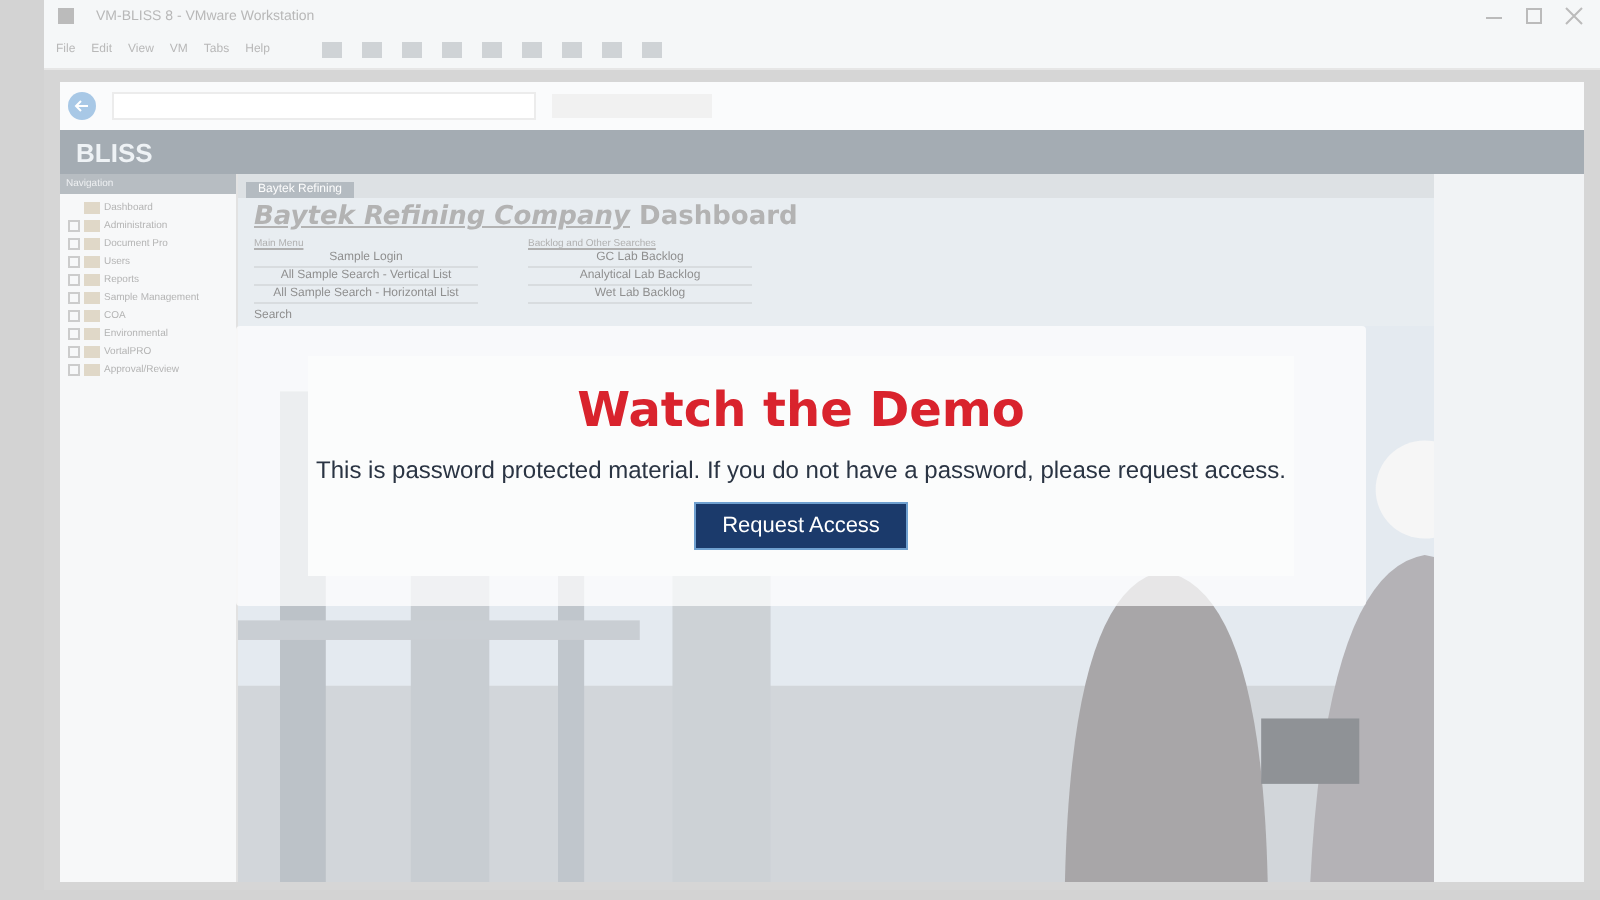  I want to click on logo: BLISS, so click(114, 152).